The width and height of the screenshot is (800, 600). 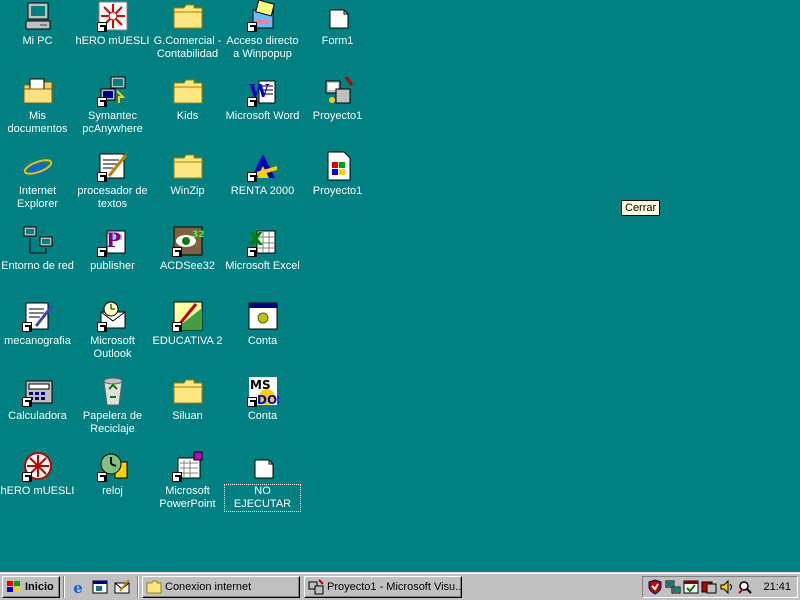 I want to click on quick-launch-show-desktop, so click(x=100, y=587).